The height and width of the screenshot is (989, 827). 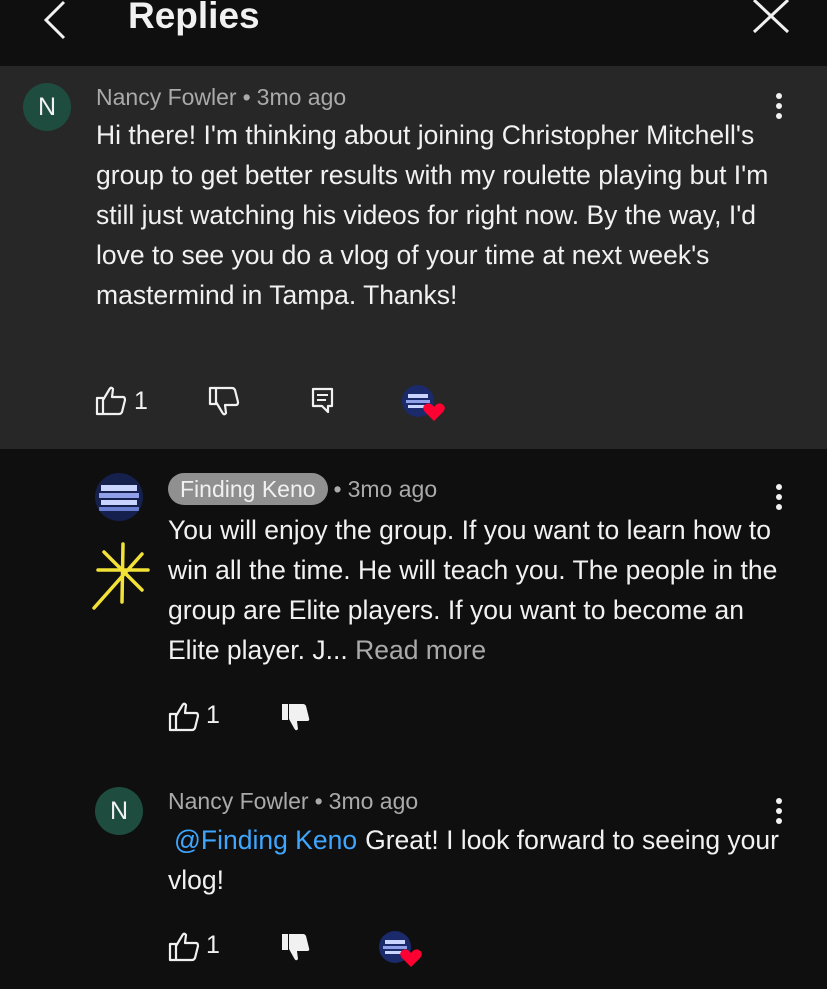 I want to click on close-button, so click(x=771, y=17).